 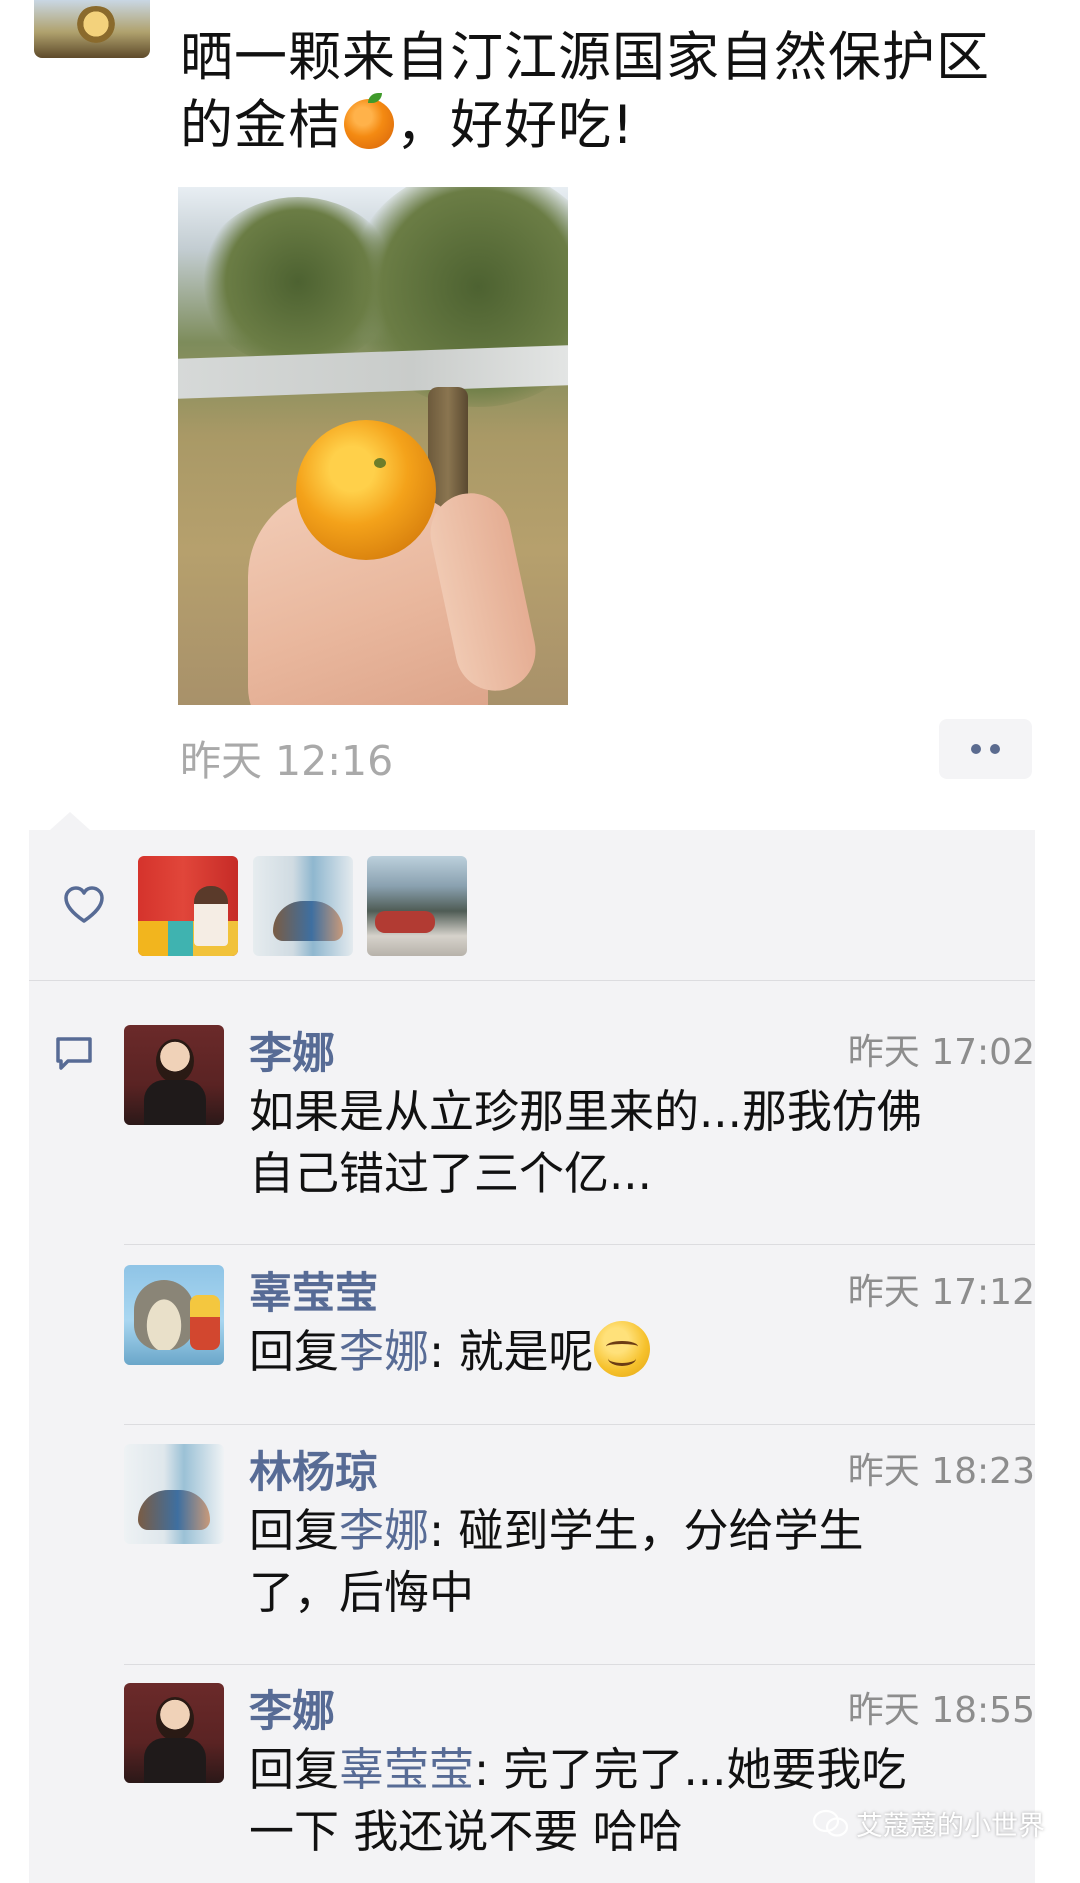 I want to click on comment-bubble-icon, so click(x=74, y=1053).